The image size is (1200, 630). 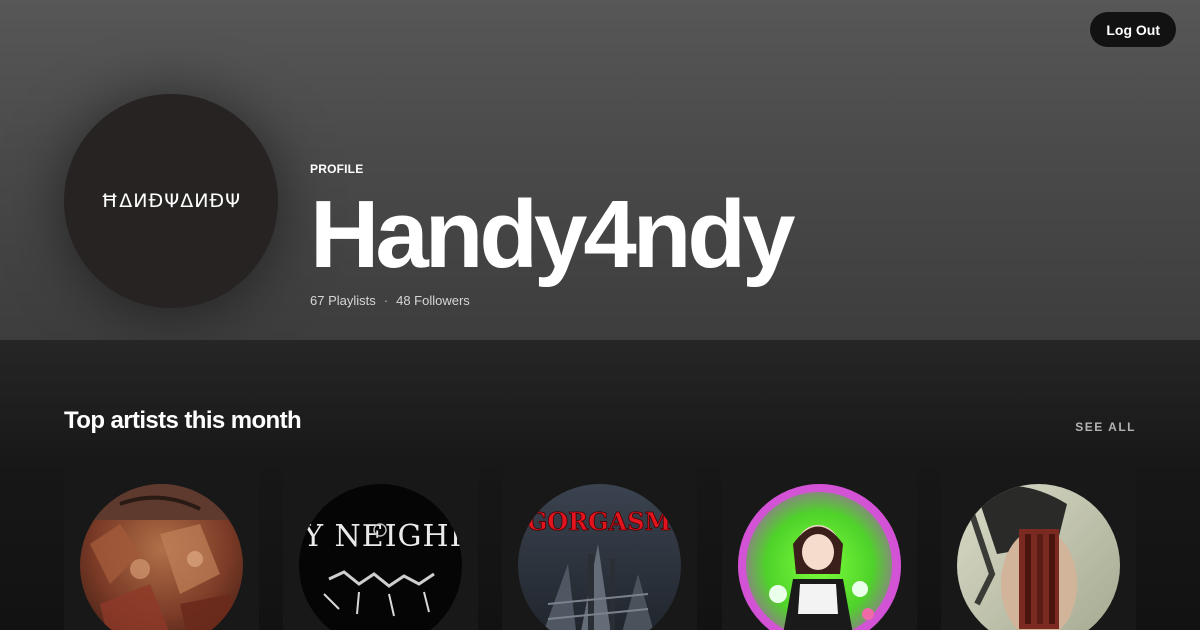 What do you see at coordinates (337, 169) in the screenshot?
I see `profile-type-label: PROFILE` at bounding box center [337, 169].